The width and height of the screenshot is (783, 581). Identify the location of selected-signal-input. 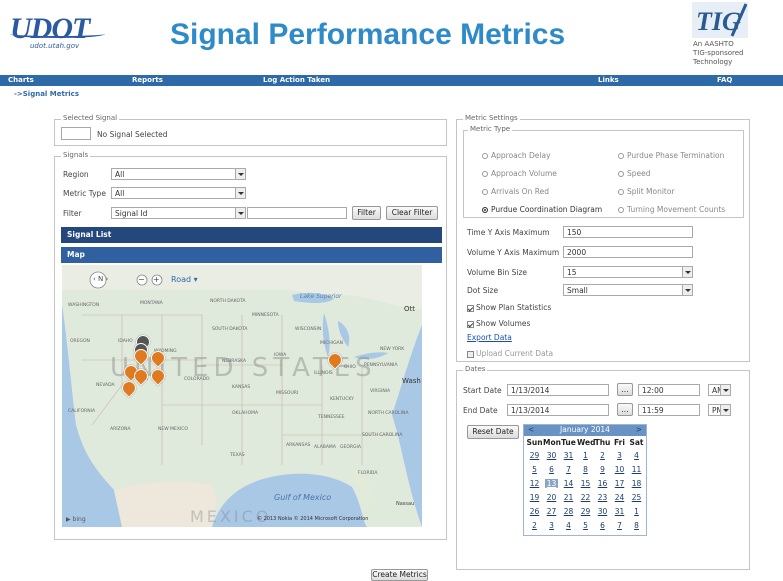
(76, 133).